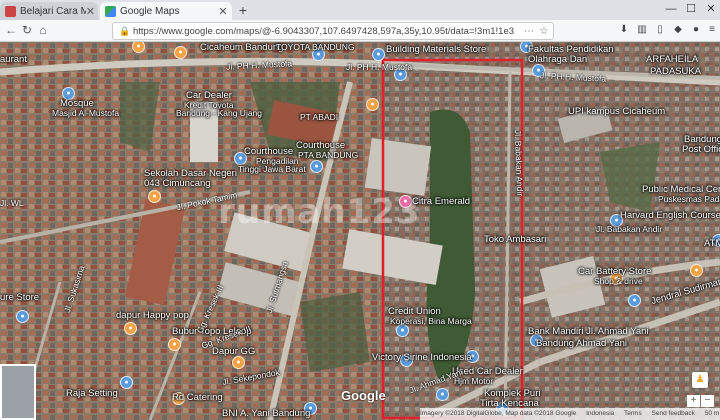 Image resolution: width=720 pixels, height=420 pixels. What do you see at coordinates (431, 321) in the screenshot?
I see `place-label: Koperasi, Bina Marga` at bounding box center [431, 321].